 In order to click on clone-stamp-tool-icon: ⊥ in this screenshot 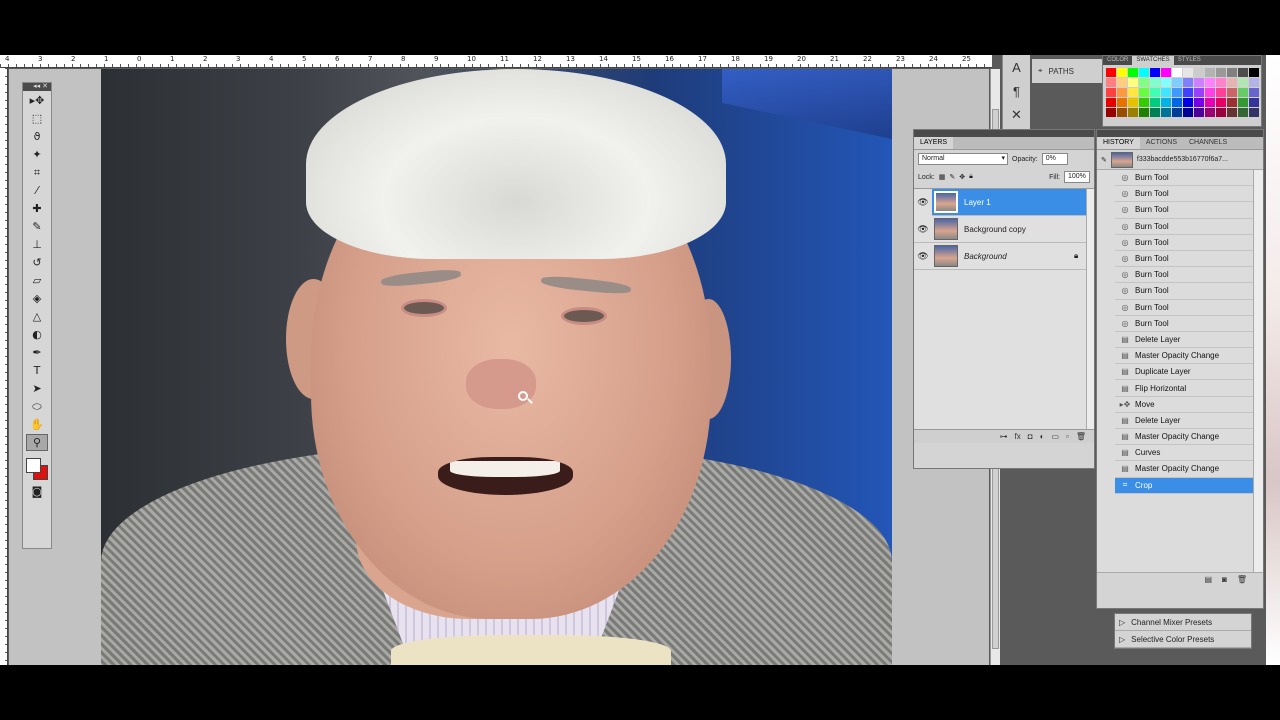, I will do `click(37, 244)`.